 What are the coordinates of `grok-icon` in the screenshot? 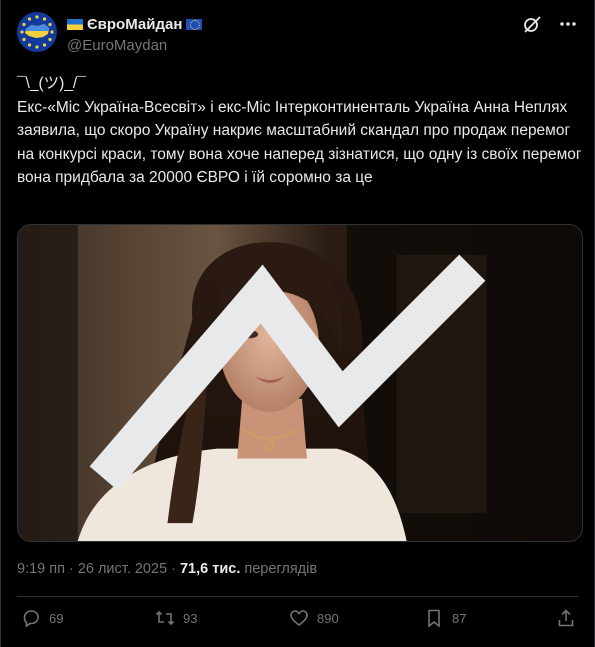 It's located at (532, 24).